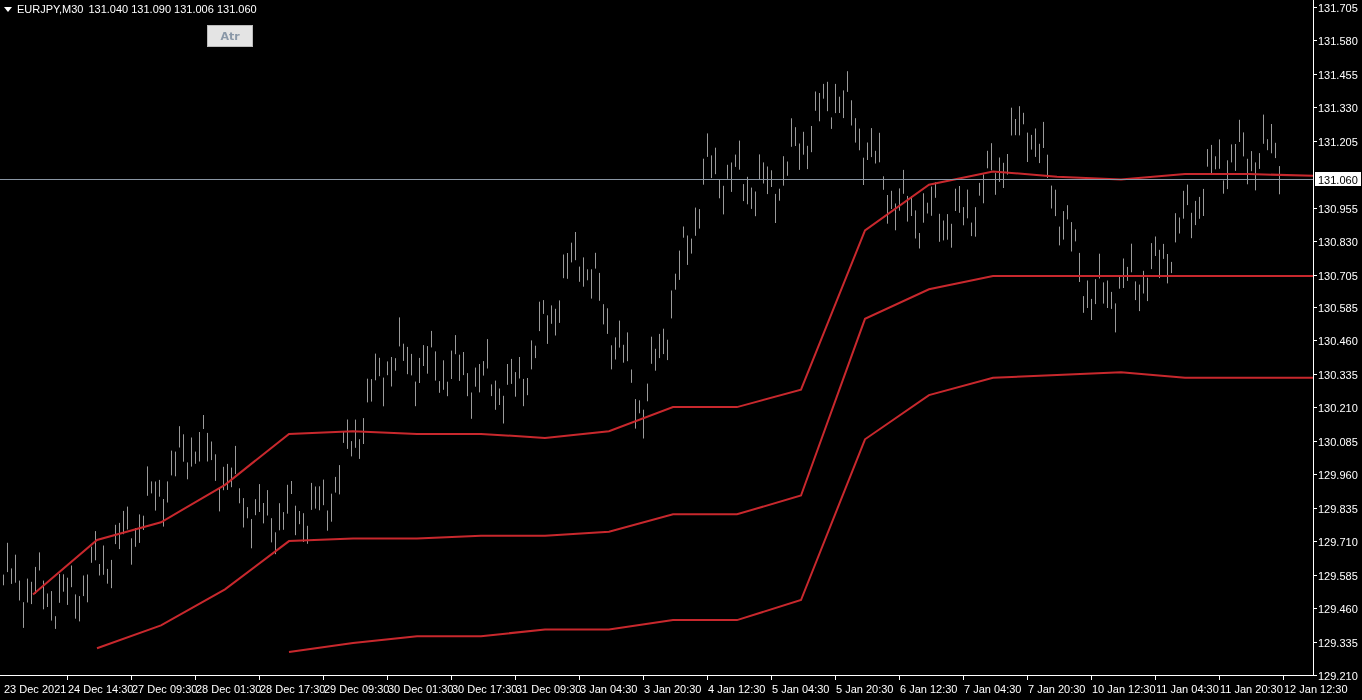 This screenshot has width=1362, height=700. What do you see at coordinates (1338, 40) in the screenshot?
I see `price-axis-label: 131.580` at bounding box center [1338, 40].